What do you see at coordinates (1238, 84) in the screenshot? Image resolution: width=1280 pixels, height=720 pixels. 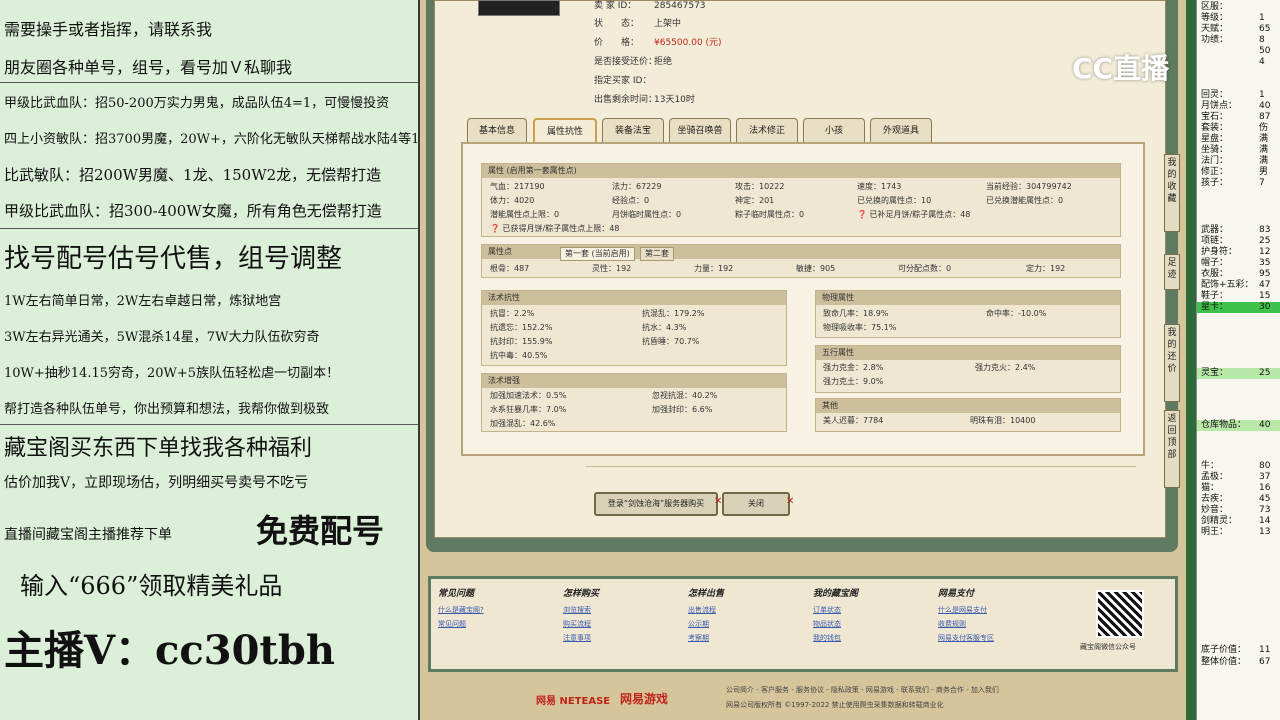 I see `stats-row` at bounding box center [1238, 84].